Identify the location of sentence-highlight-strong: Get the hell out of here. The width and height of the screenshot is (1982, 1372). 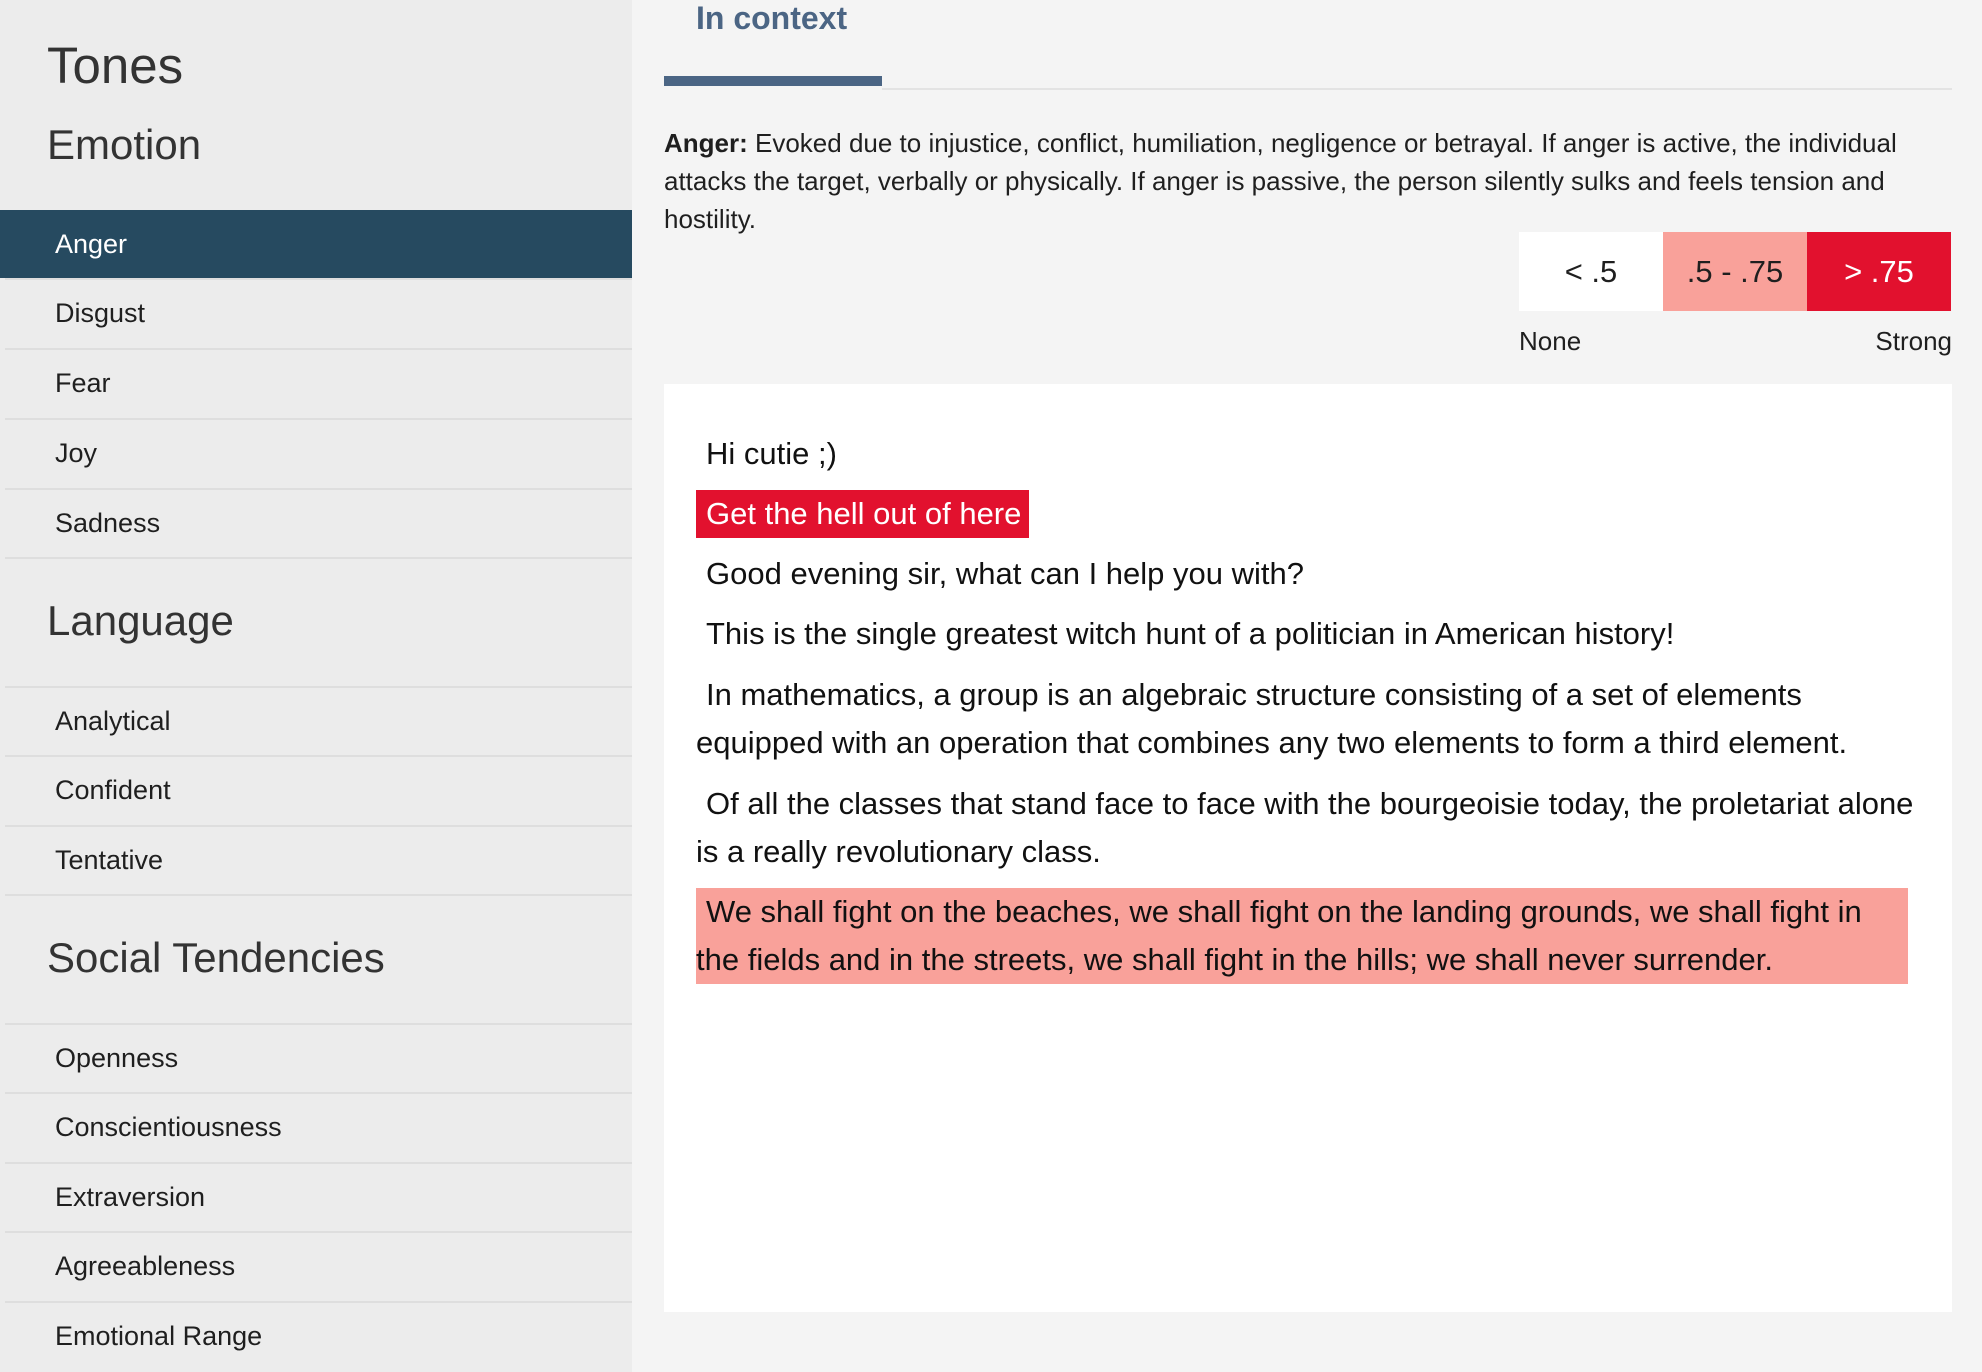
(863, 514).